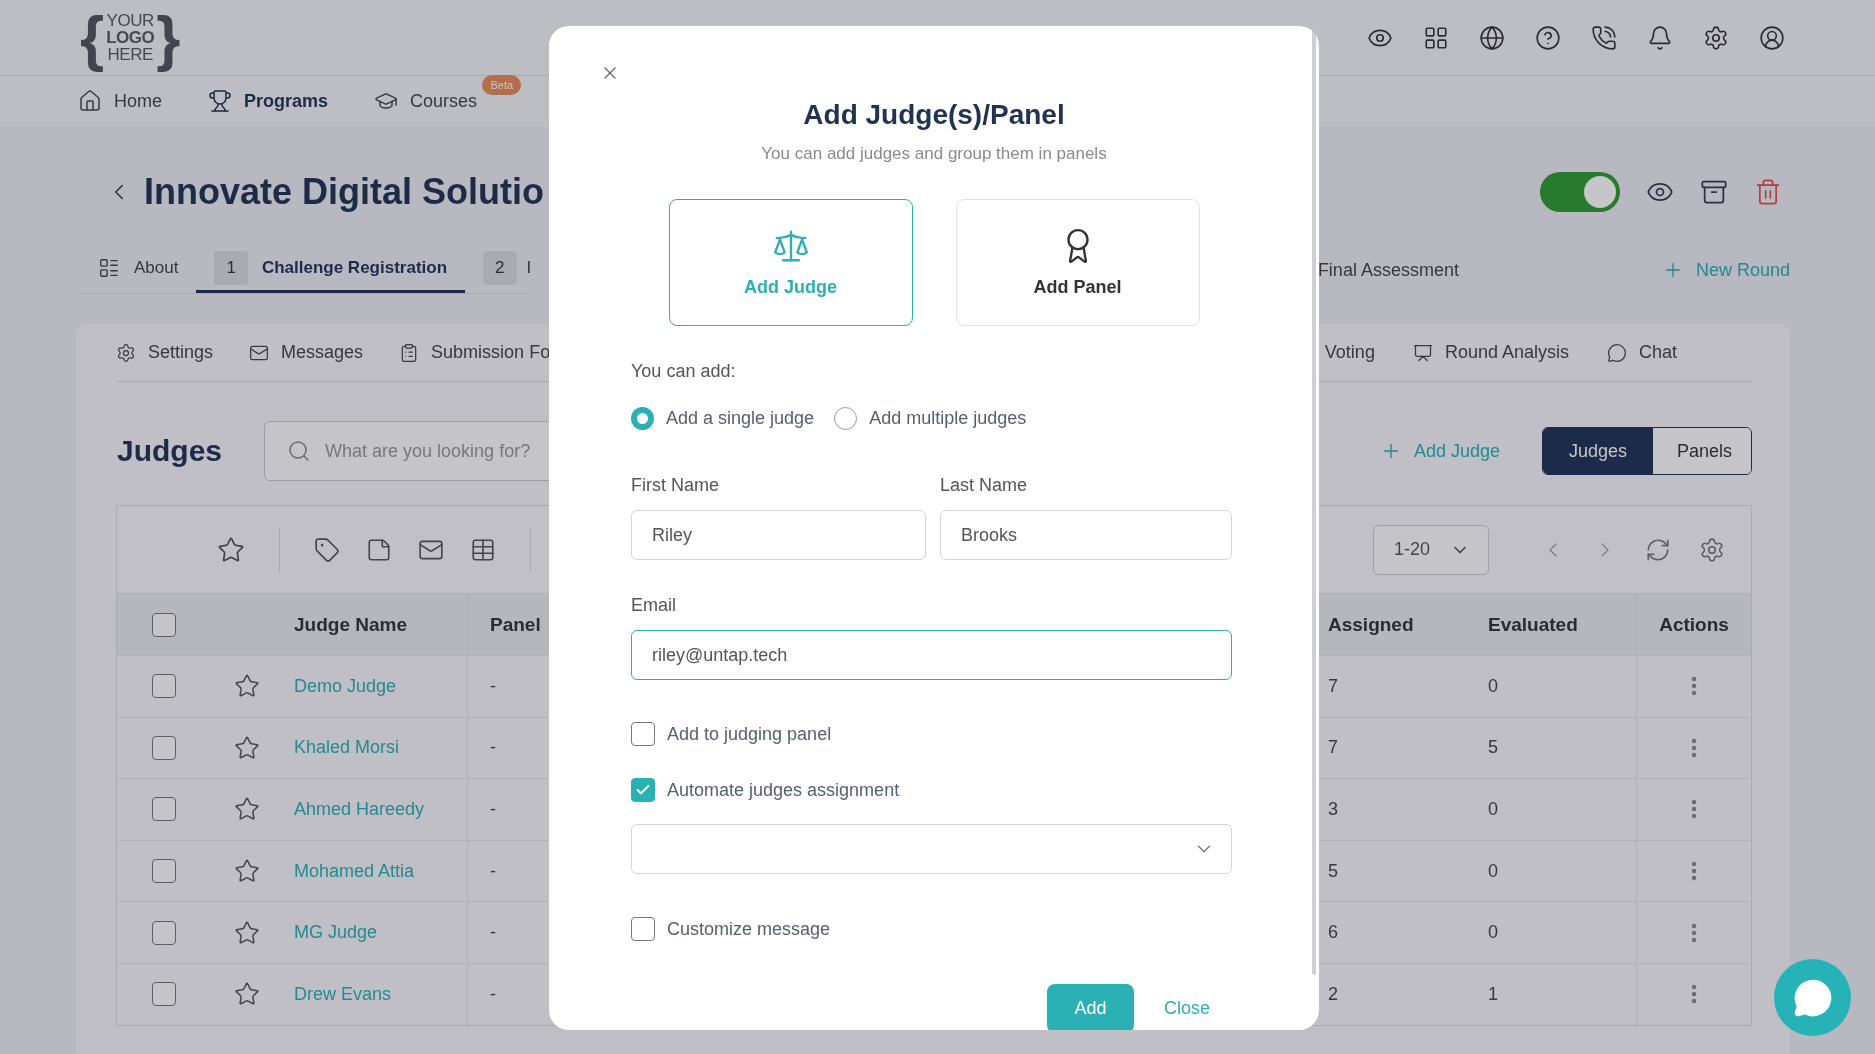 This screenshot has height=1054, width=1875. I want to click on form-label: Last Name, so click(984, 485).